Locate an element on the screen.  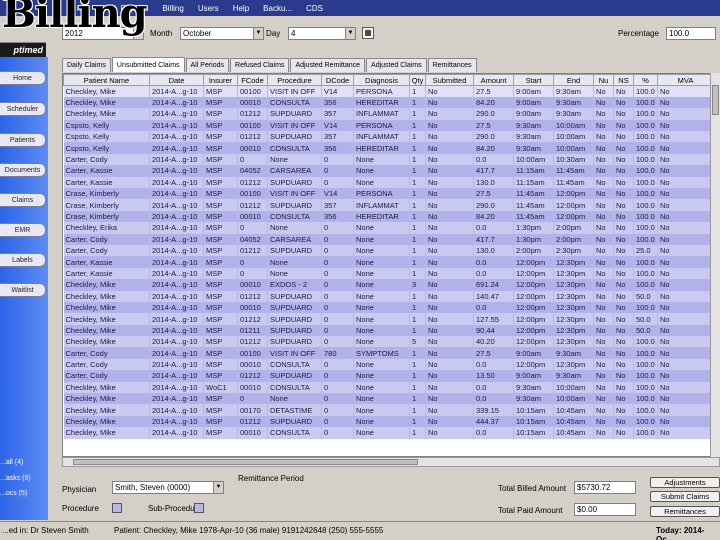
table-cell: 0 is located at coordinates (337, 307).